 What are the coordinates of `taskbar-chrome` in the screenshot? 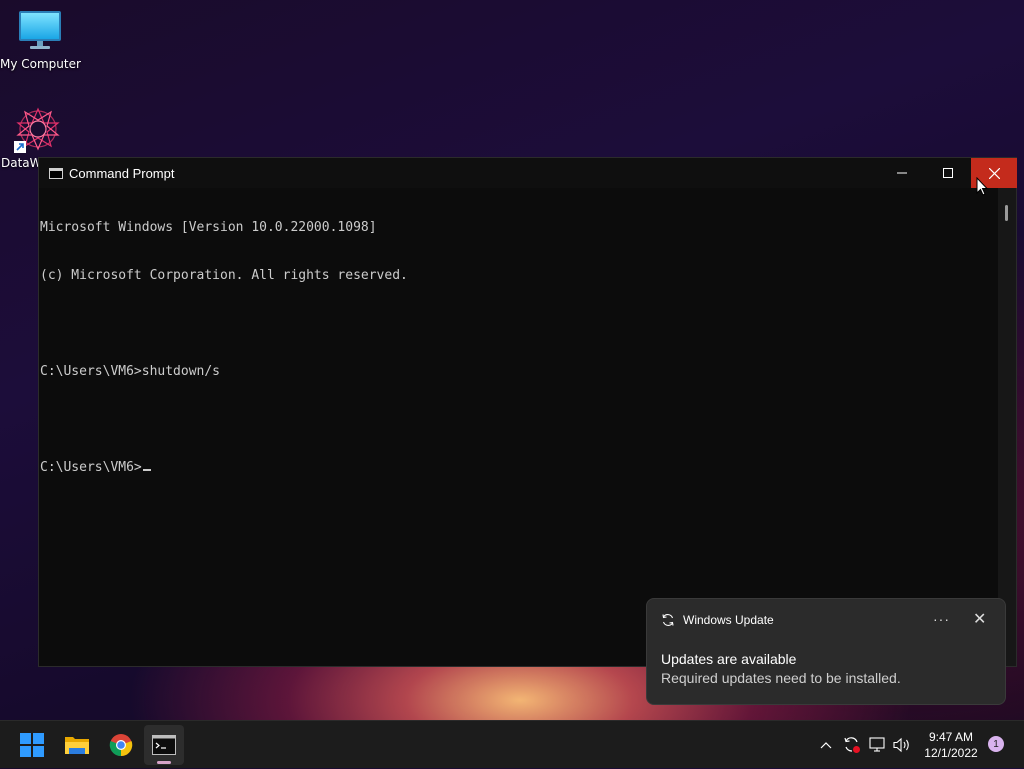 It's located at (121, 745).